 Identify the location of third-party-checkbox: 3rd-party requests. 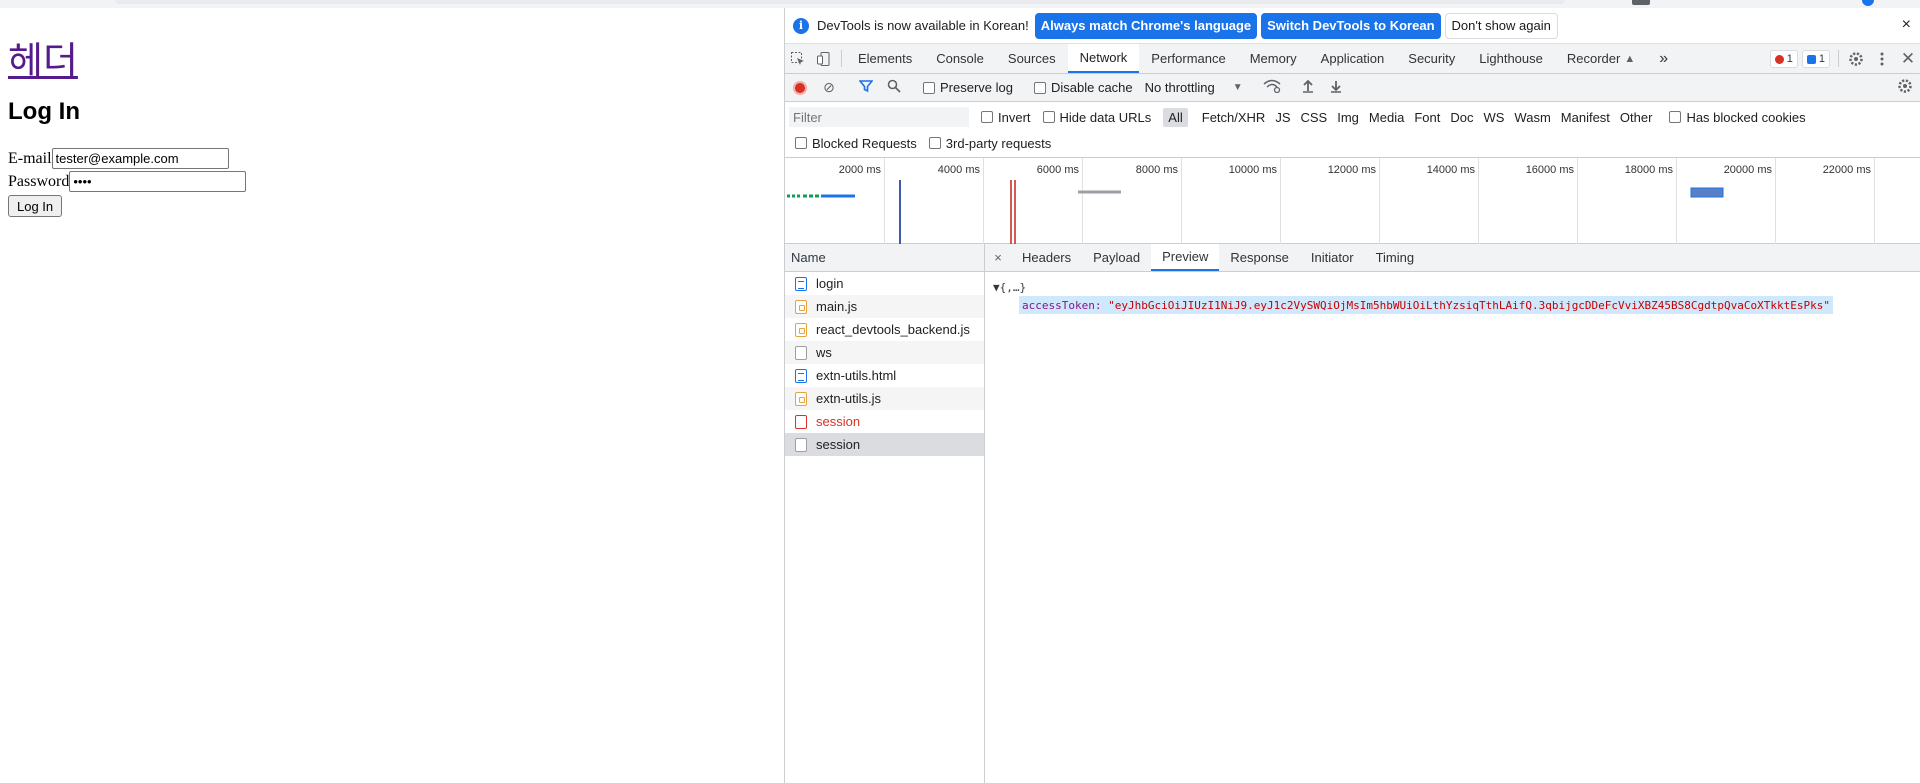
(989, 143).